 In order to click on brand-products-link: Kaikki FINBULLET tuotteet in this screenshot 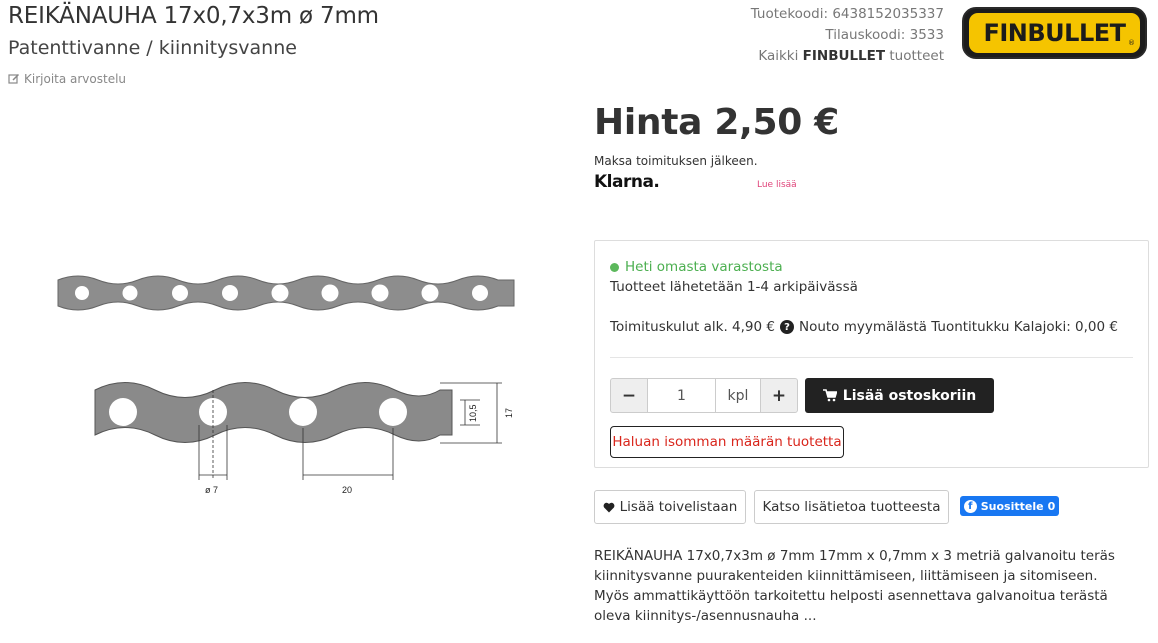, I will do `click(847, 56)`.